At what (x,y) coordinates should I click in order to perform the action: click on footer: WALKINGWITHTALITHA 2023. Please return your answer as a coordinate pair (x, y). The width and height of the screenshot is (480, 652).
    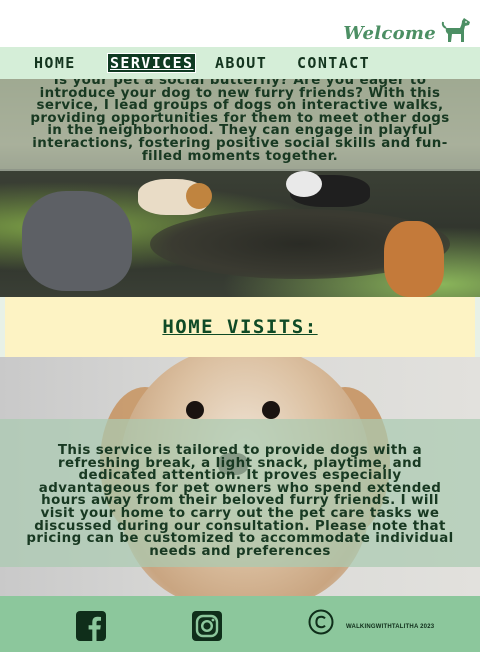
    Looking at the image, I should click on (240, 624).